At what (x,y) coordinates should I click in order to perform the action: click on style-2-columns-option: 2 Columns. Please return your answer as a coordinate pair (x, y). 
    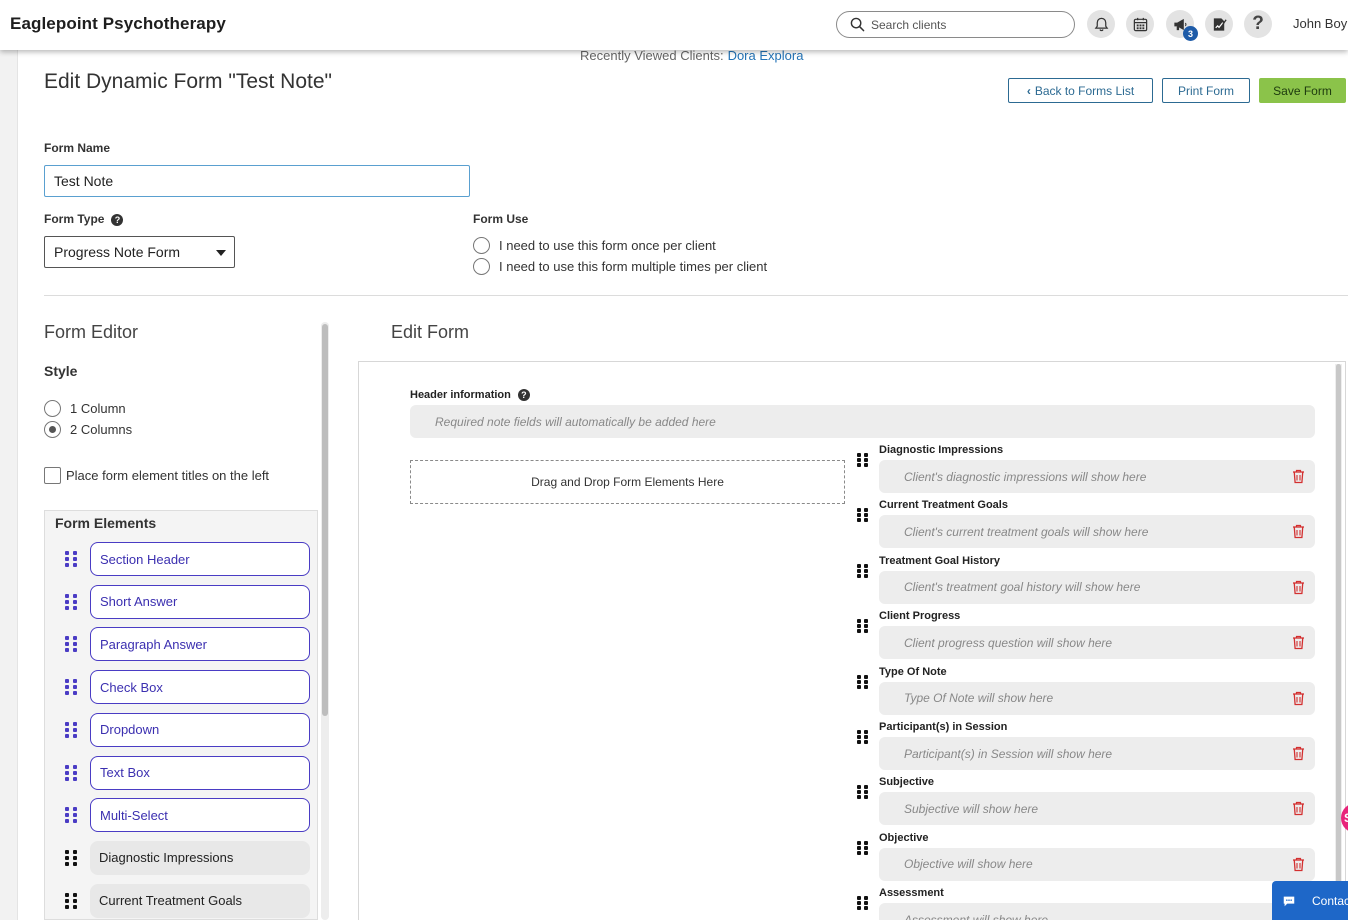
    Looking at the image, I should click on (88, 429).